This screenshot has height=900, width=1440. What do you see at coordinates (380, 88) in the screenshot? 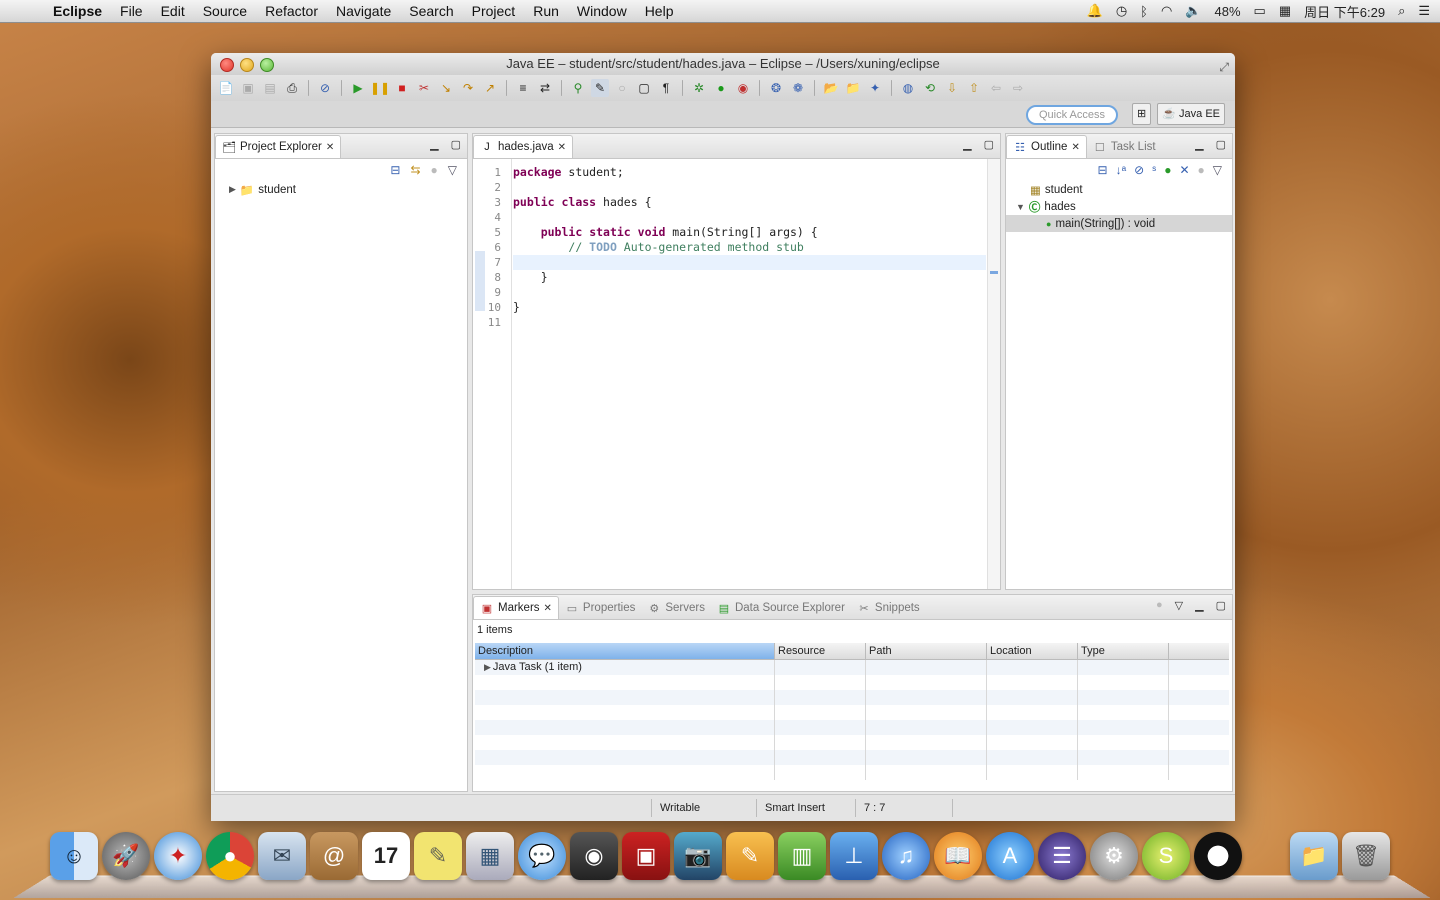
I see `suspend-icon: ❚❚` at bounding box center [380, 88].